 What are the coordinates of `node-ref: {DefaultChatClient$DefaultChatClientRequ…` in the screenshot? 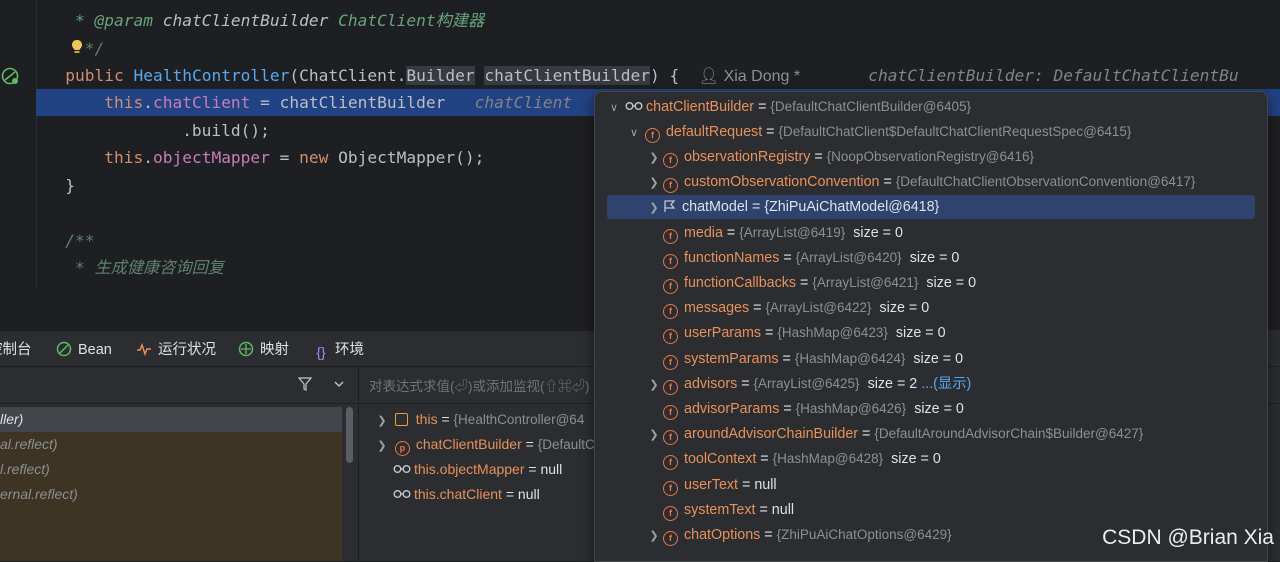 It's located at (955, 131).